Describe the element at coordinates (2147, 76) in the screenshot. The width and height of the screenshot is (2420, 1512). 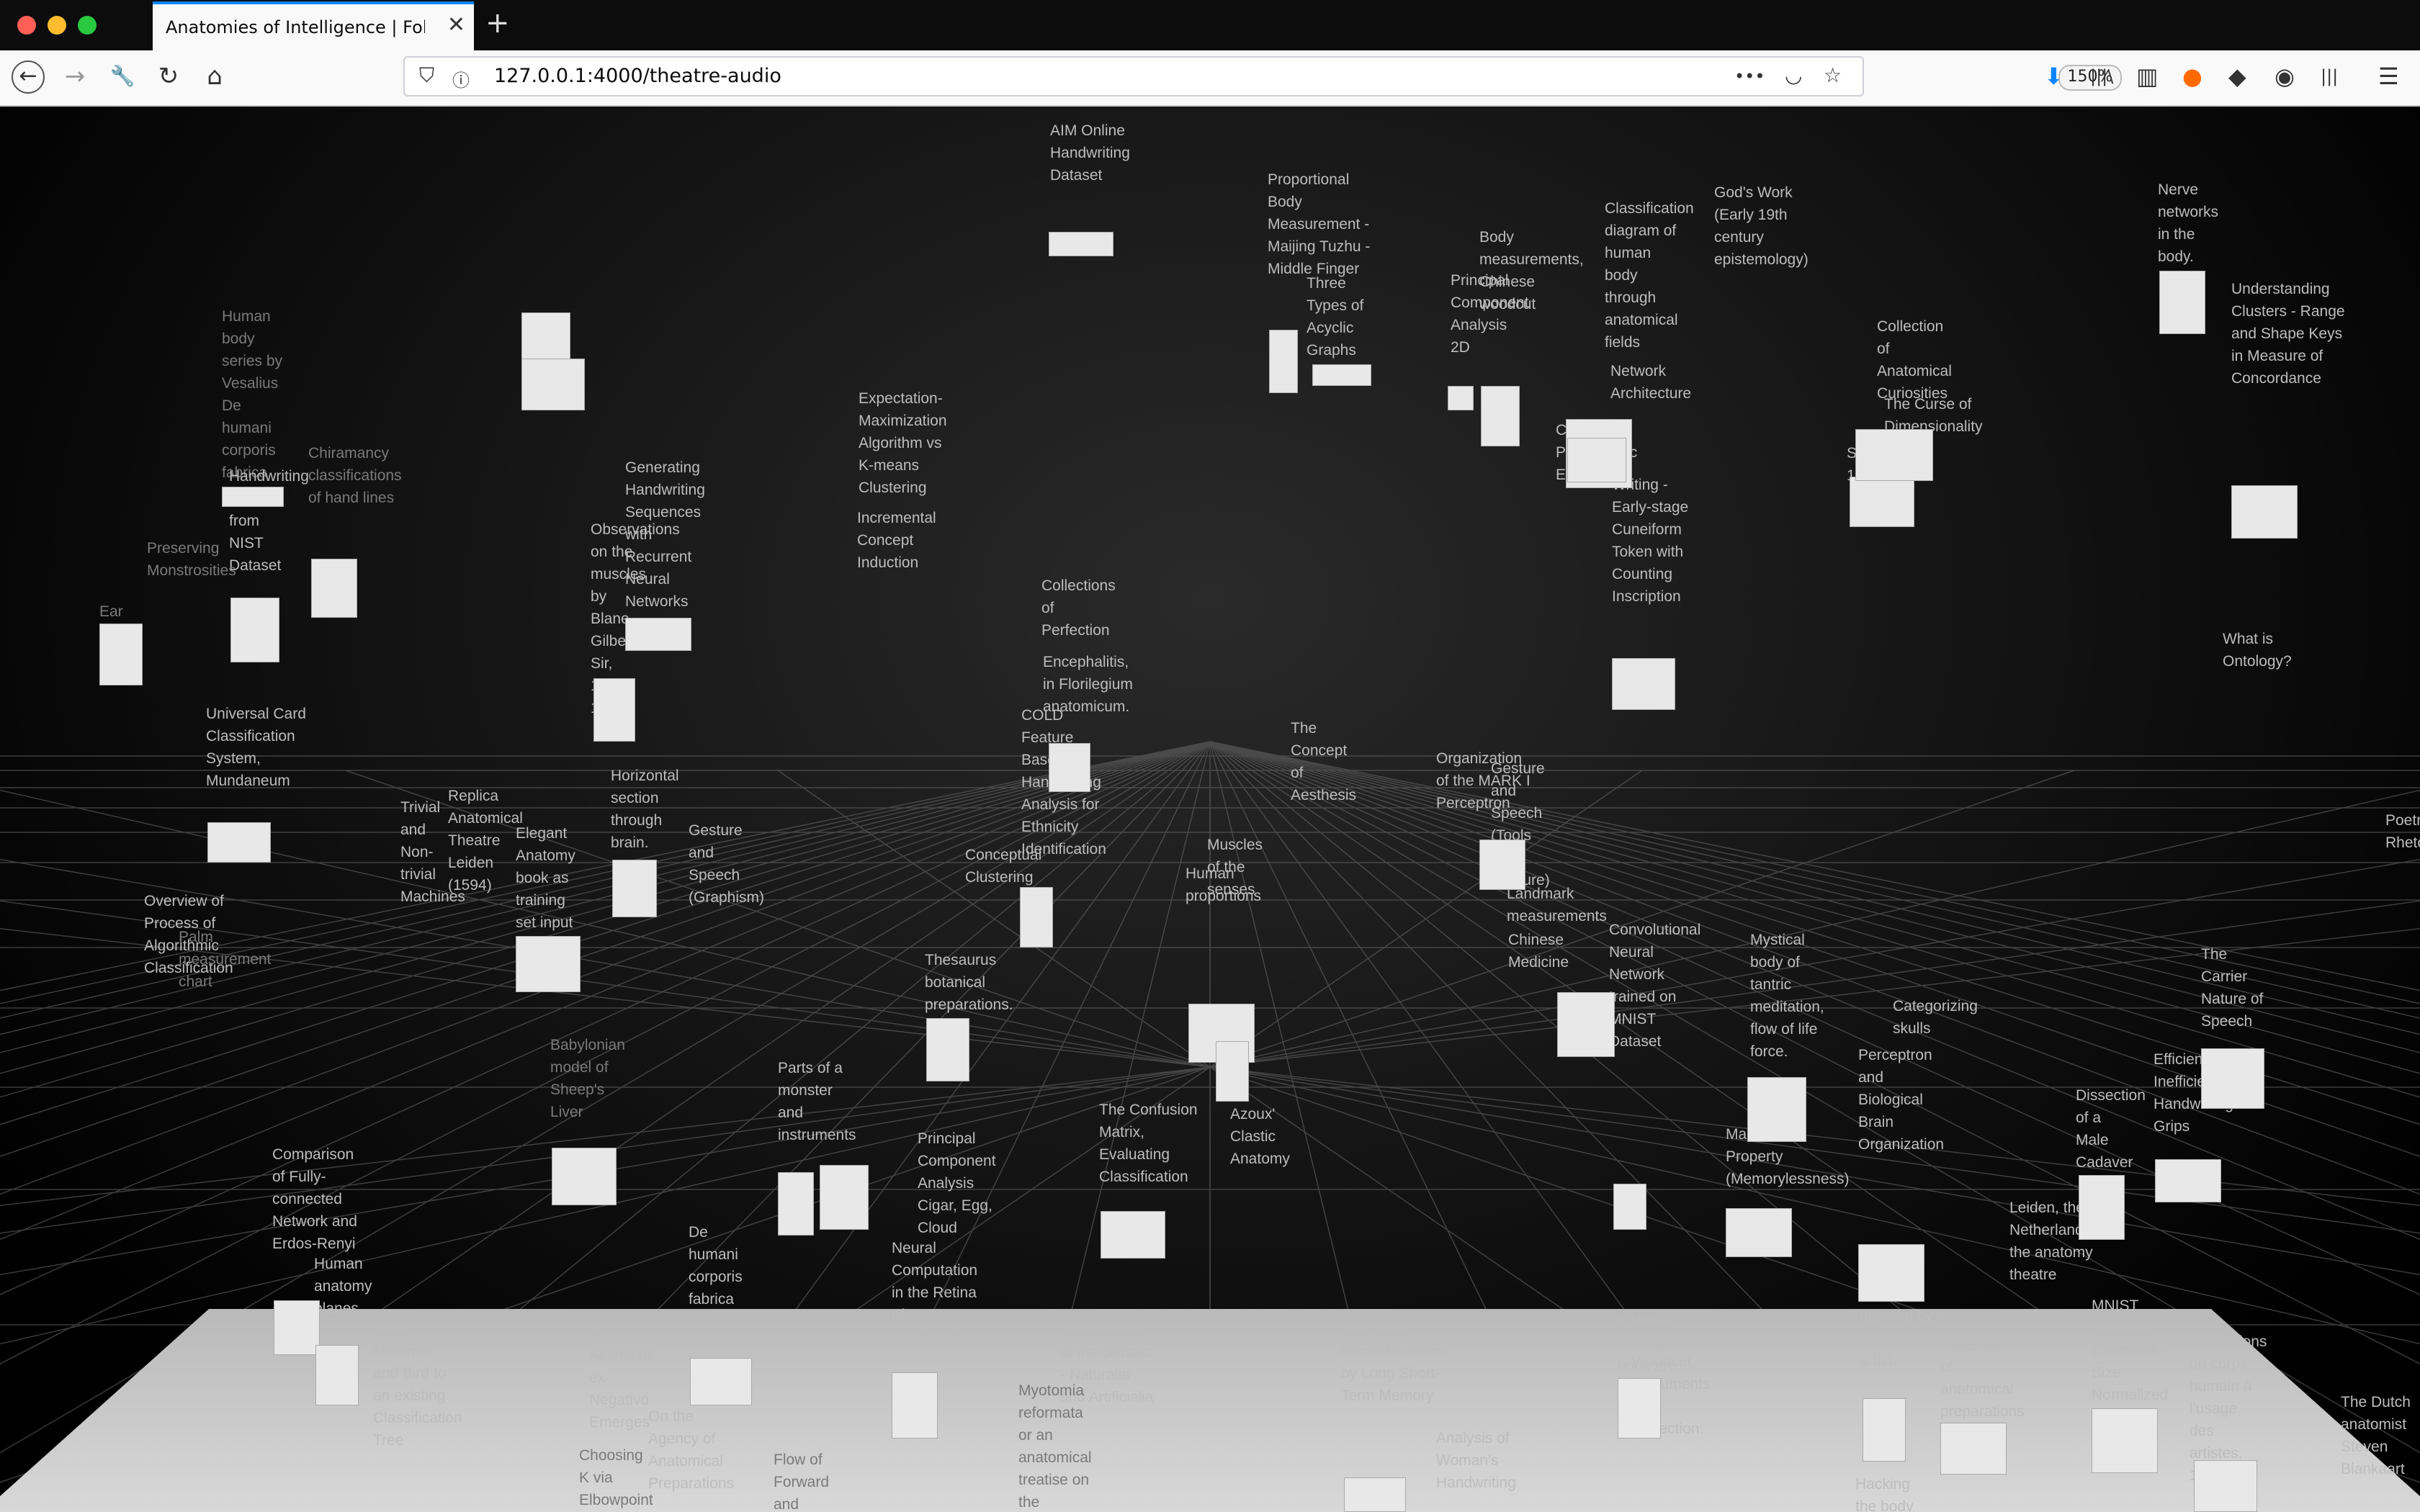
I see `sidebar-icon: ▥` at that location.